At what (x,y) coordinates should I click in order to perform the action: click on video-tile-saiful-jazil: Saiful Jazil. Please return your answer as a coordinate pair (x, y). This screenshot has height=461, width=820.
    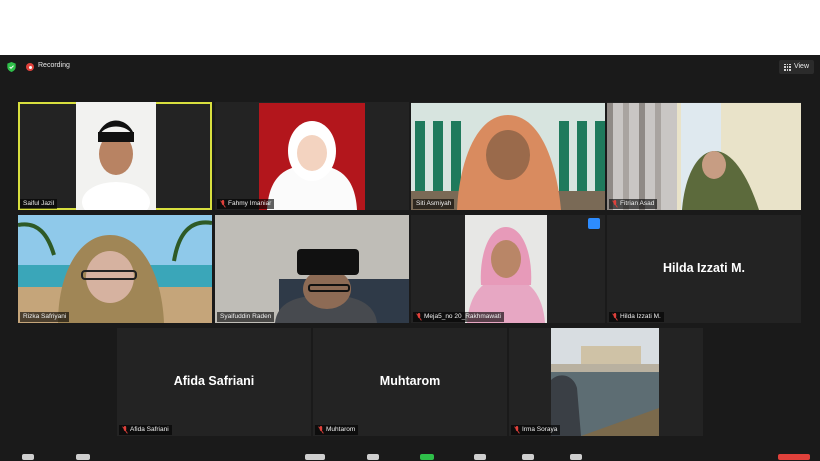
    Looking at the image, I should click on (115, 156).